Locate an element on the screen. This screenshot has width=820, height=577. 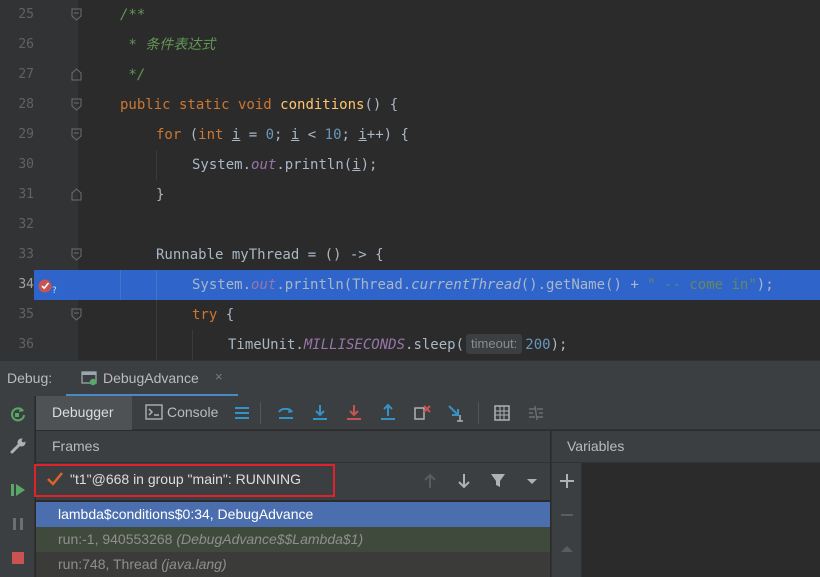
step-over-icon is located at coordinates (320, 413).